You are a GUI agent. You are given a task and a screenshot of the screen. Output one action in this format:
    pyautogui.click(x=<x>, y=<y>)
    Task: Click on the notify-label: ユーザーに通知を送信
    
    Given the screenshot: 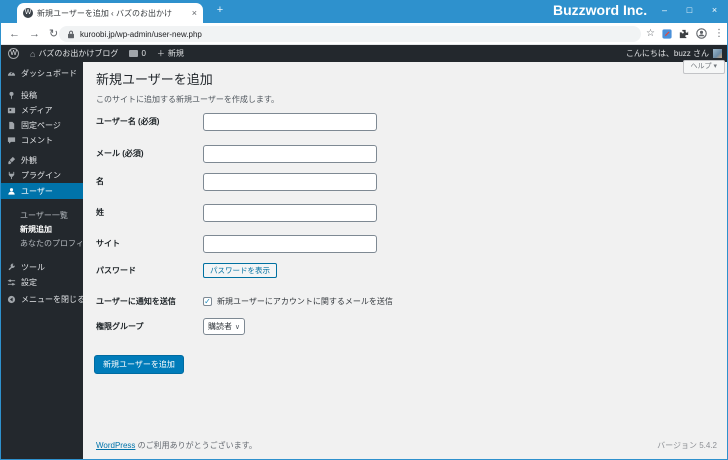 What is the action you would take?
    pyautogui.click(x=136, y=301)
    